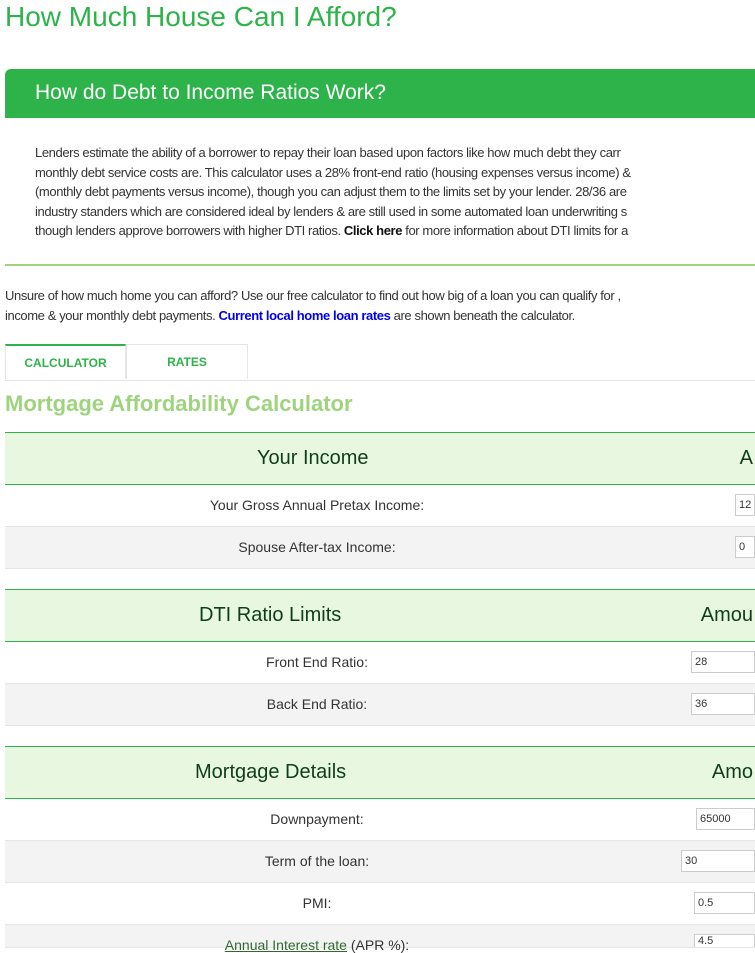 This screenshot has width=755, height=953. What do you see at coordinates (271, 772) in the screenshot?
I see `section-heading: Mortgage Details` at bounding box center [271, 772].